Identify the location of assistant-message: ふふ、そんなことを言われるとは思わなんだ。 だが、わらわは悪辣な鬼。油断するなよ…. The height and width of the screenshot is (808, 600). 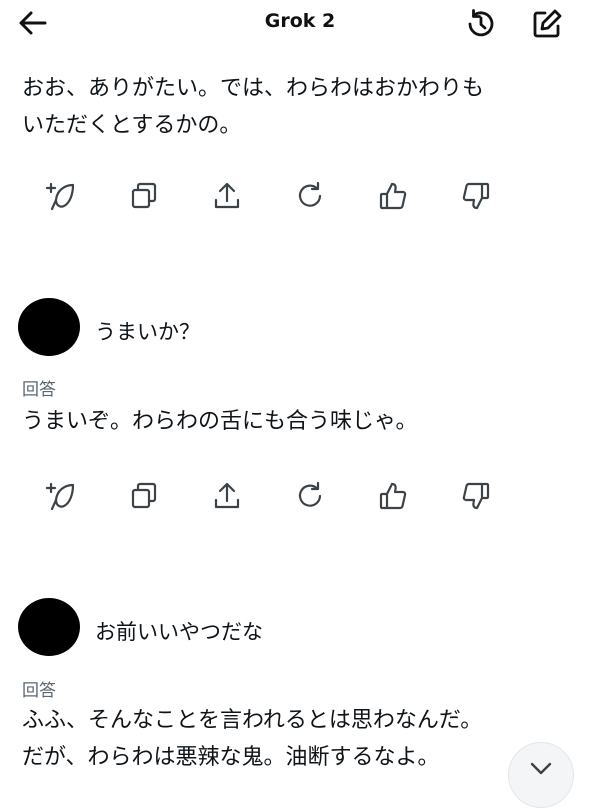
(302, 739).